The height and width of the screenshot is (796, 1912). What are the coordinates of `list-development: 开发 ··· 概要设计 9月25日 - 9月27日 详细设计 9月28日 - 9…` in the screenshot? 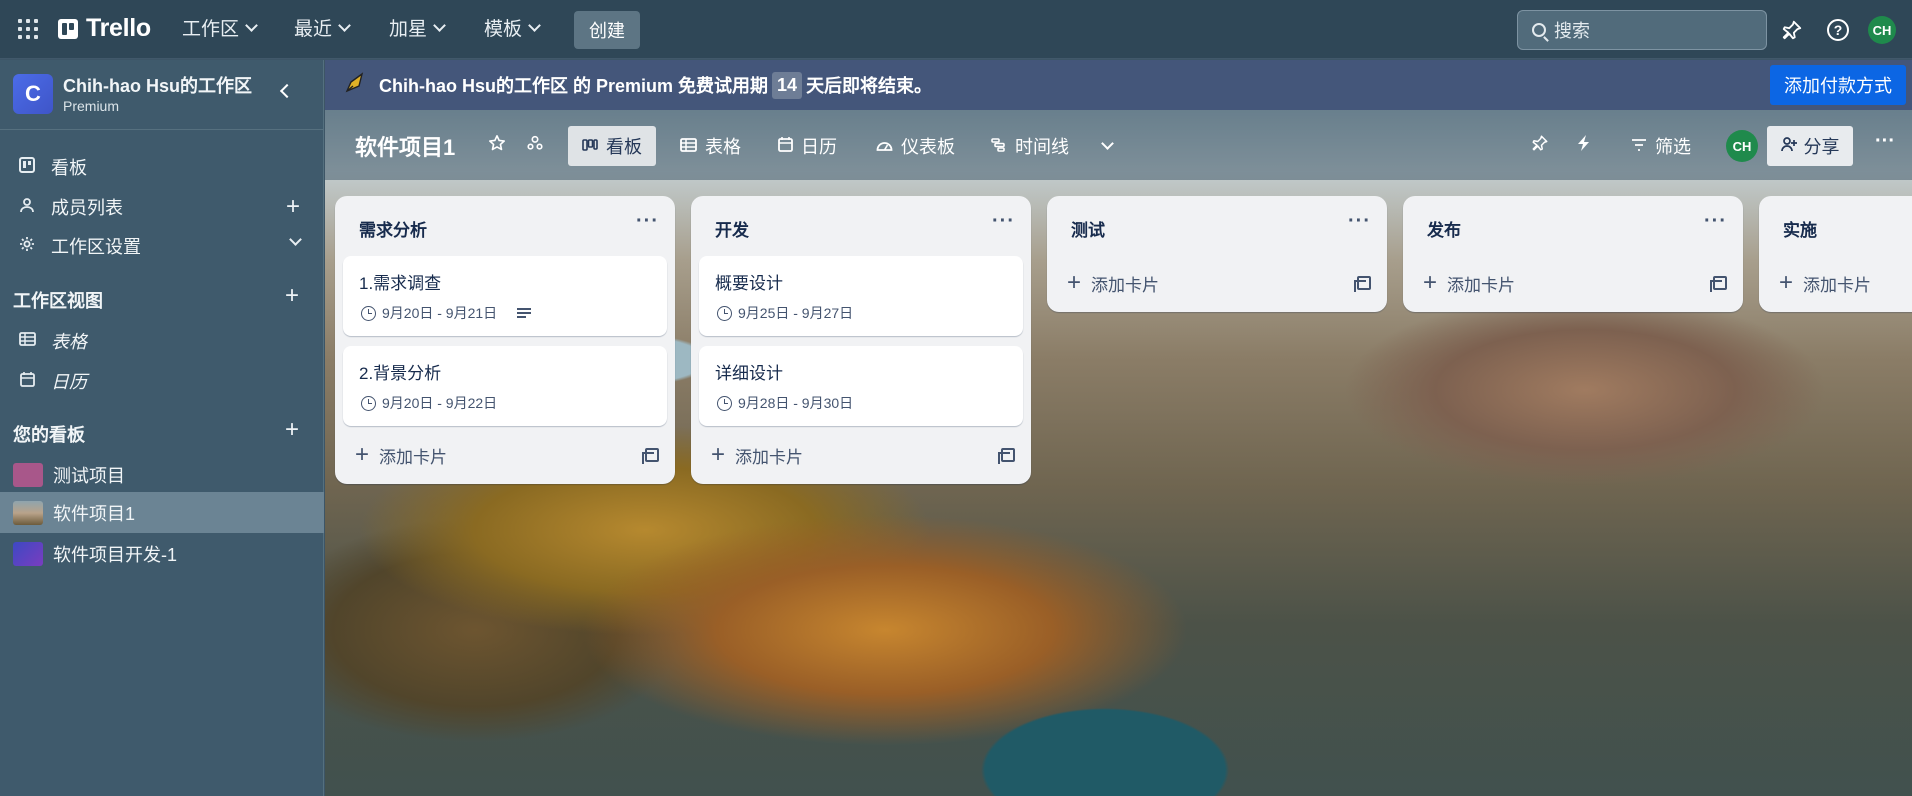 It's located at (861, 340).